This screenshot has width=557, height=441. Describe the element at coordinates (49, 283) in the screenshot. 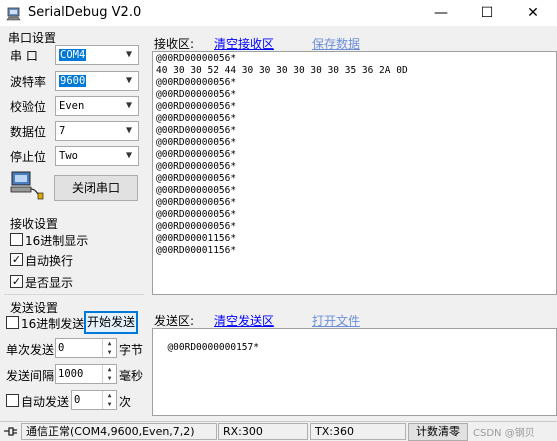

I see `show-data-label: 是否显示` at that location.